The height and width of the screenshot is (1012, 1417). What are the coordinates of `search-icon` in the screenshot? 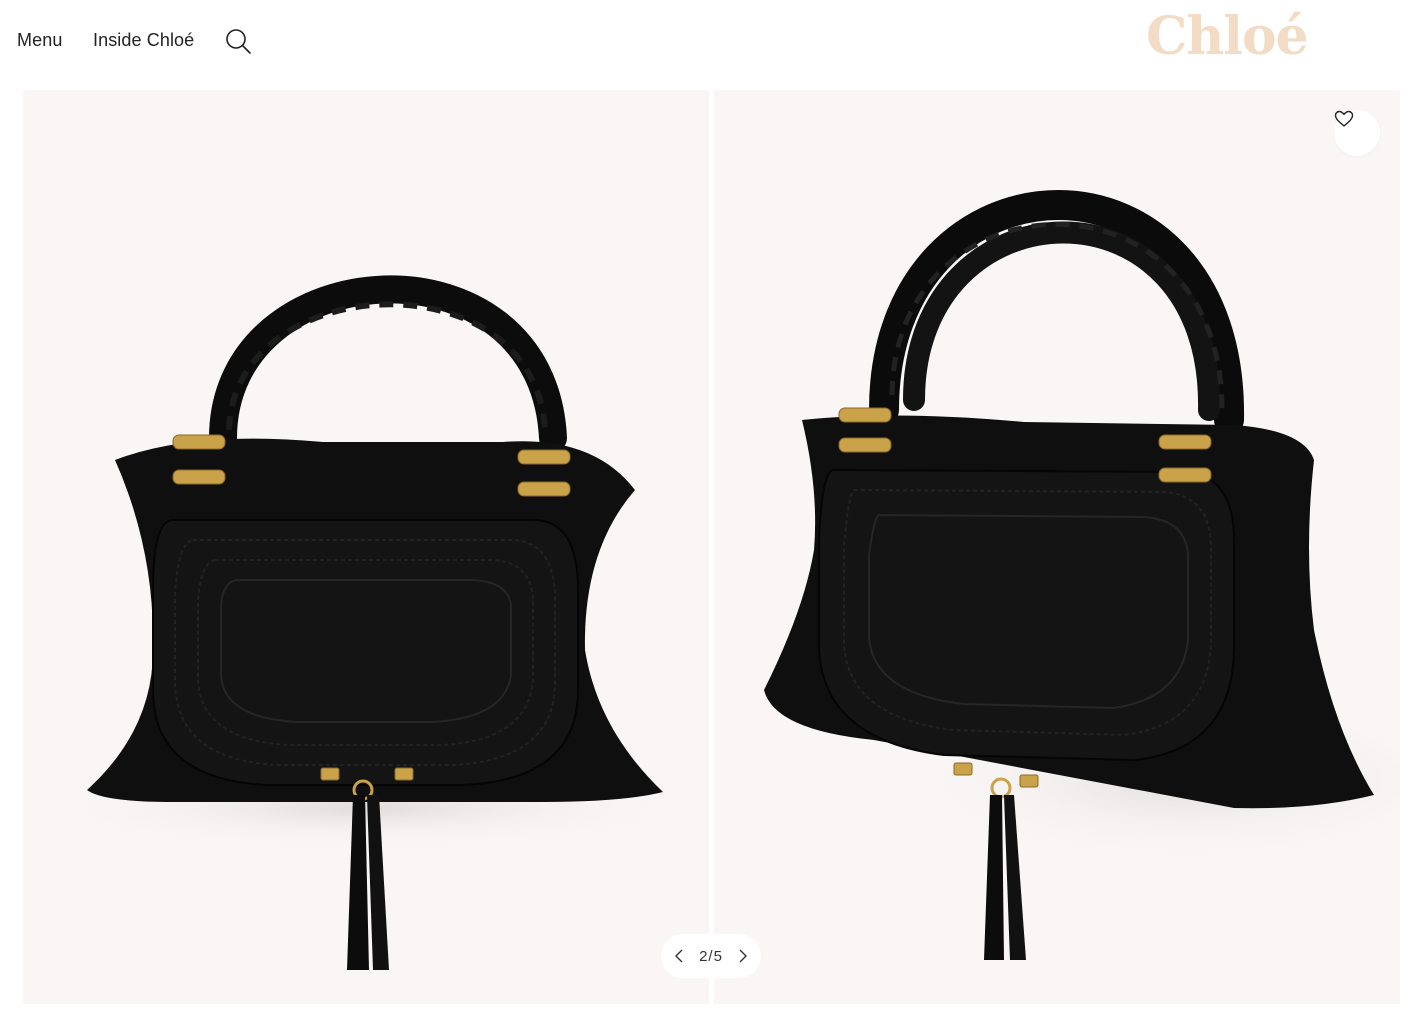 It's located at (238, 41).